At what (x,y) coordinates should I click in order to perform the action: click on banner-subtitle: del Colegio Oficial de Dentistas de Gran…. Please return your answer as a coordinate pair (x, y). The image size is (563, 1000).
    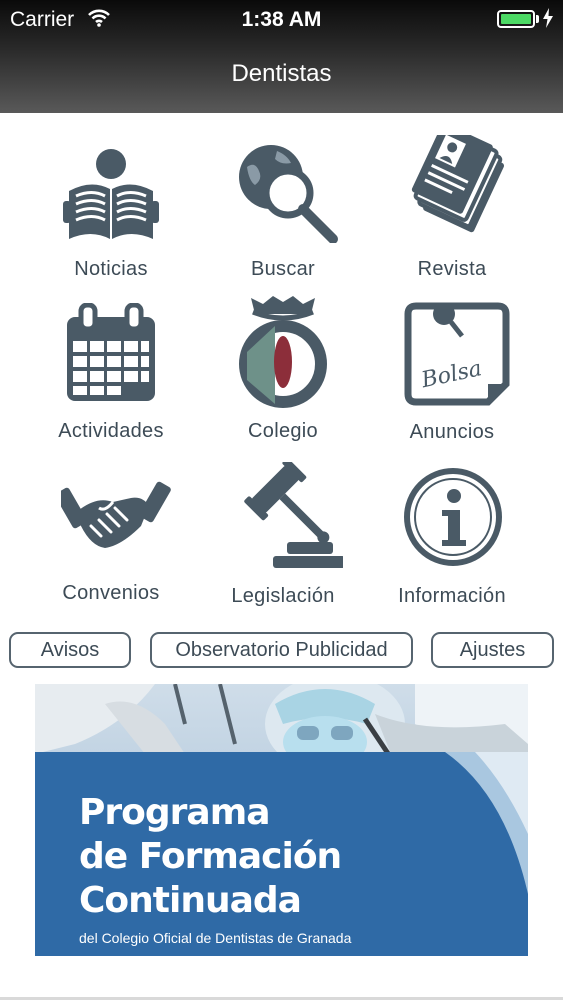
    Looking at the image, I should click on (215, 938).